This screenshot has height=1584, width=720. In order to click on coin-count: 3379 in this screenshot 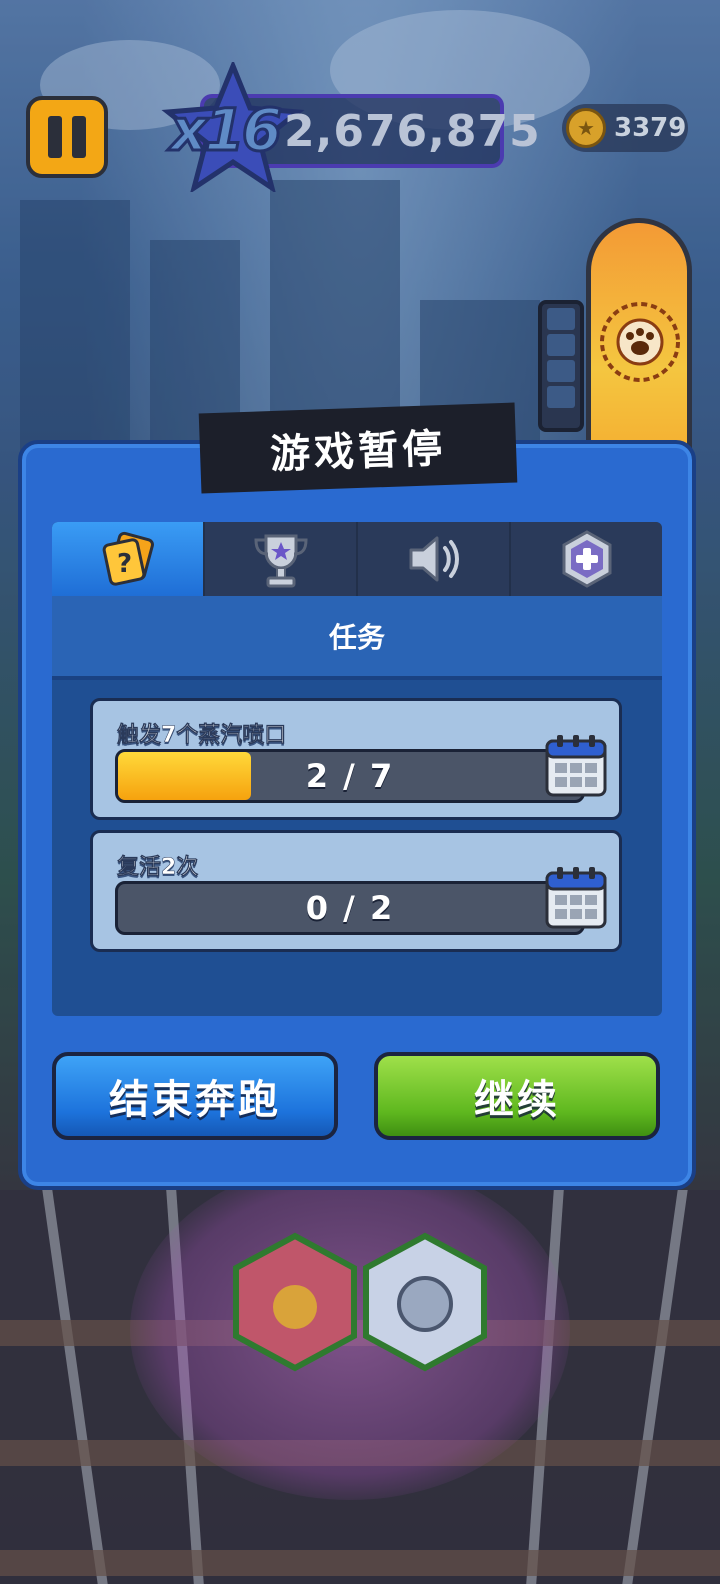, I will do `click(650, 128)`.